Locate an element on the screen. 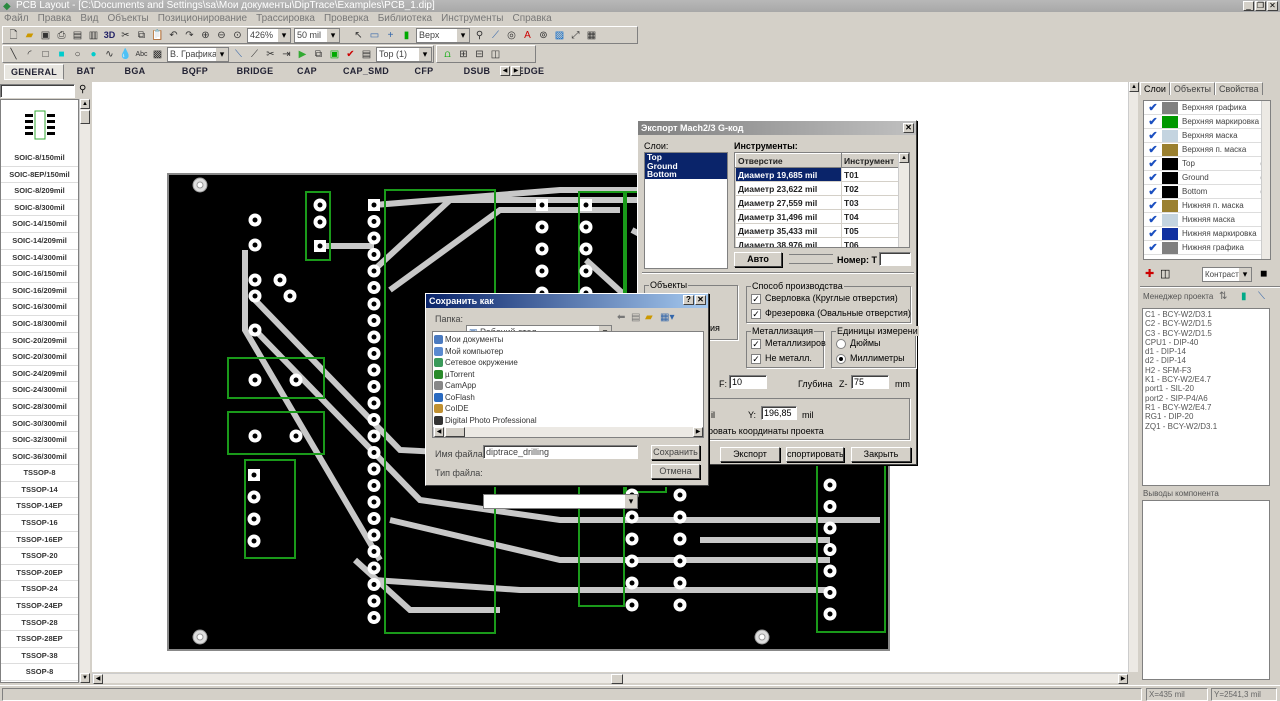 Image resolution: width=1280 pixels, height=701 pixels. component-item: TSSOP-16 is located at coordinates (39, 523).